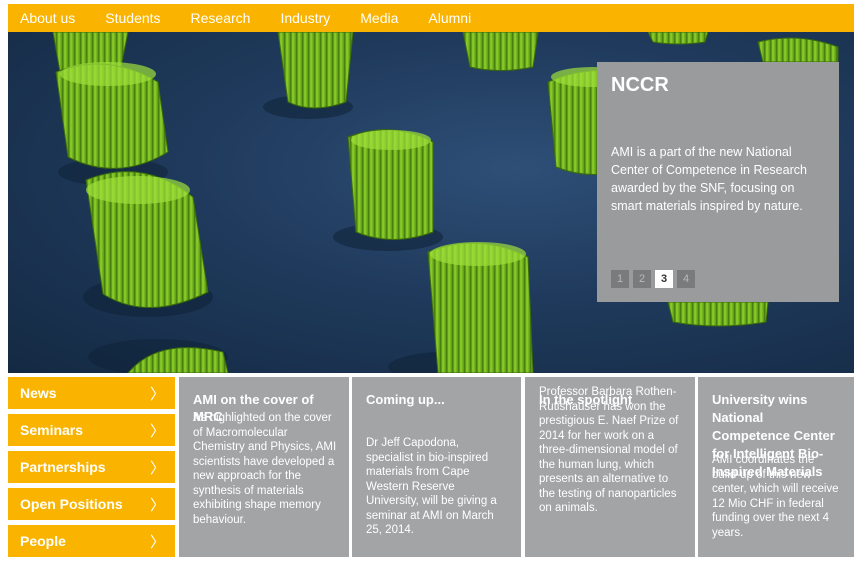  What do you see at coordinates (449, 18) in the screenshot?
I see `nav-alumni: Alumni` at bounding box center [449, 18].